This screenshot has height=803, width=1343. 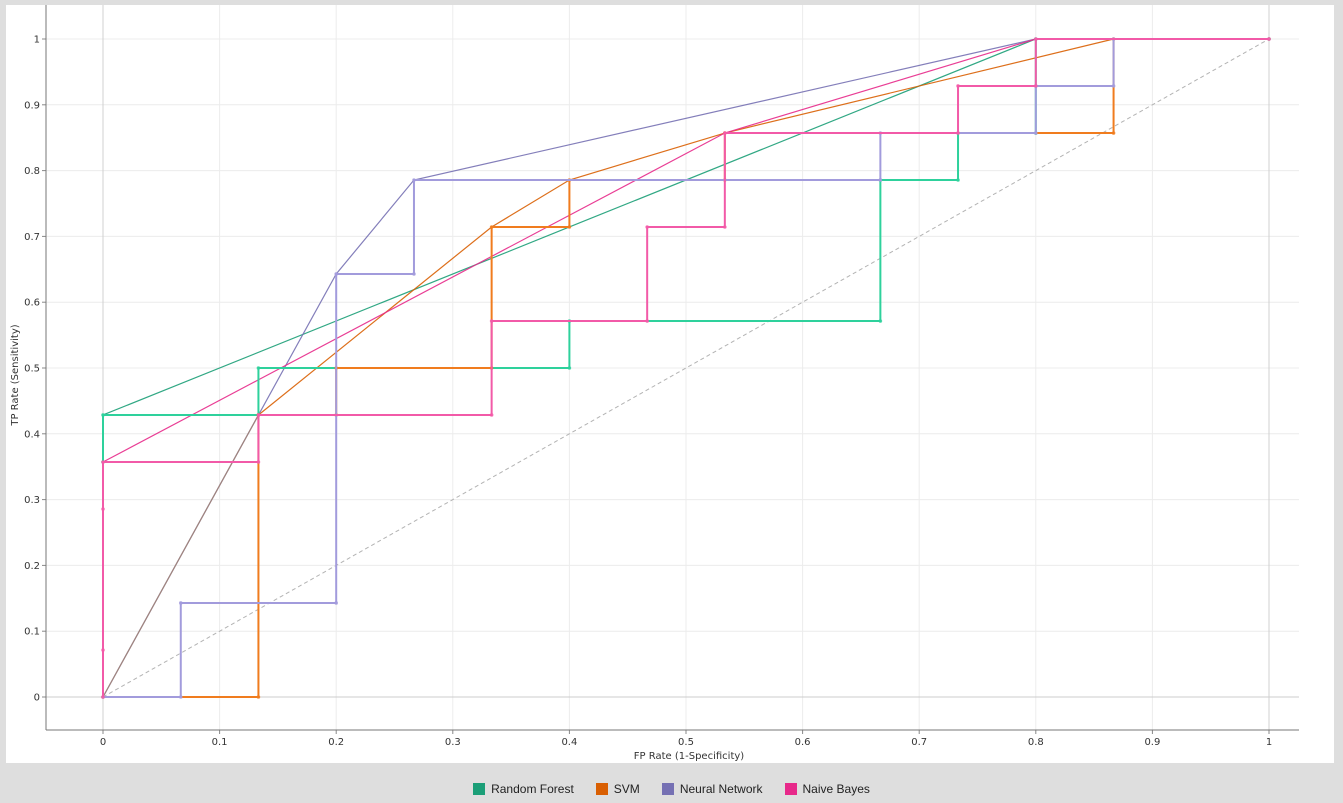 I want to click on y-tick-label: 1, so click(x=37, y=40).